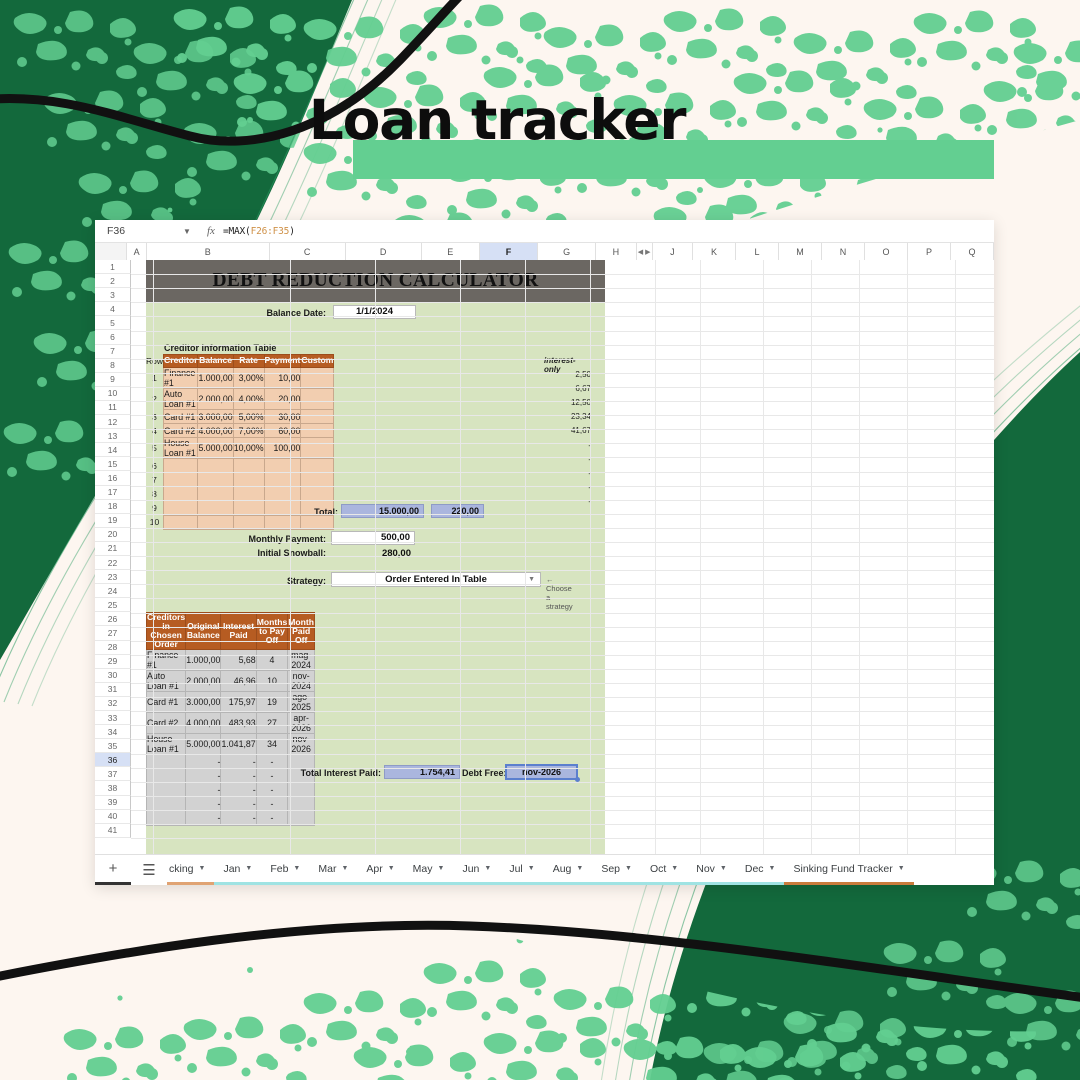  What do you see at coordinates (282, 431) in the screenshot?
I see `creditor-payment-cell: 60,00` at bounding box center [282, 431].